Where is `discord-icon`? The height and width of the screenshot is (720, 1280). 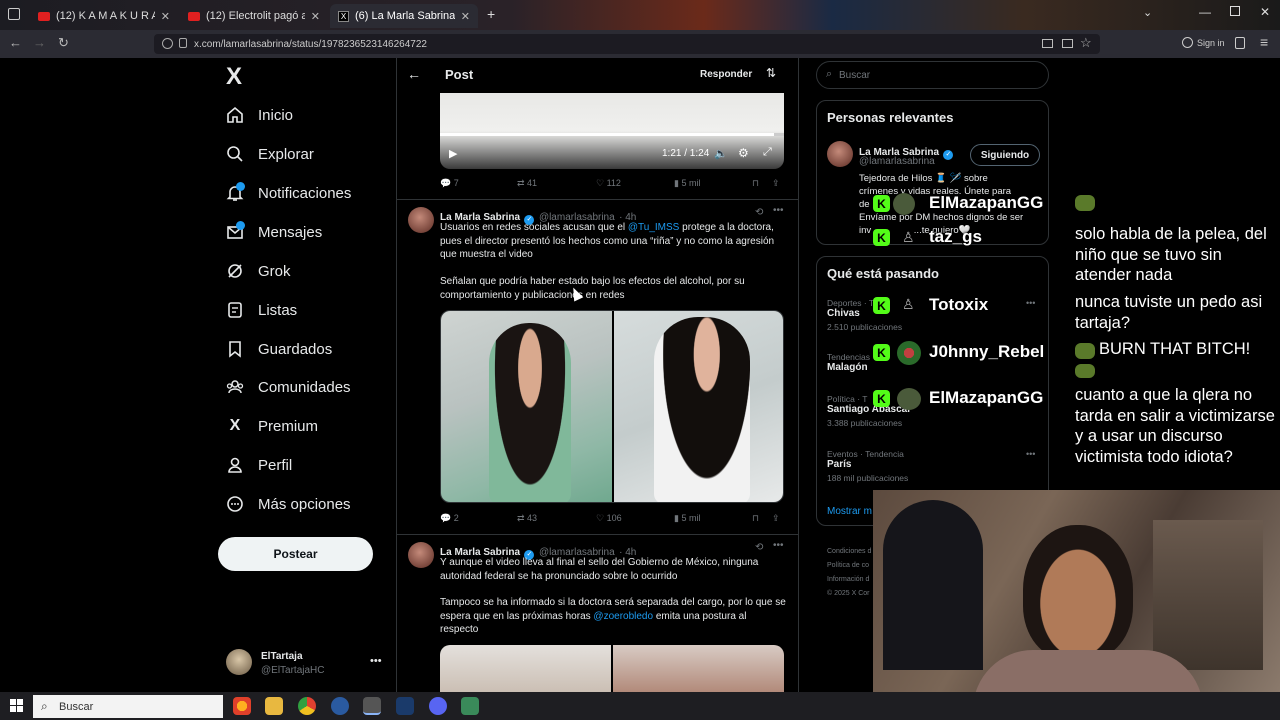 discord-icon is located at coordinates (438, 706).